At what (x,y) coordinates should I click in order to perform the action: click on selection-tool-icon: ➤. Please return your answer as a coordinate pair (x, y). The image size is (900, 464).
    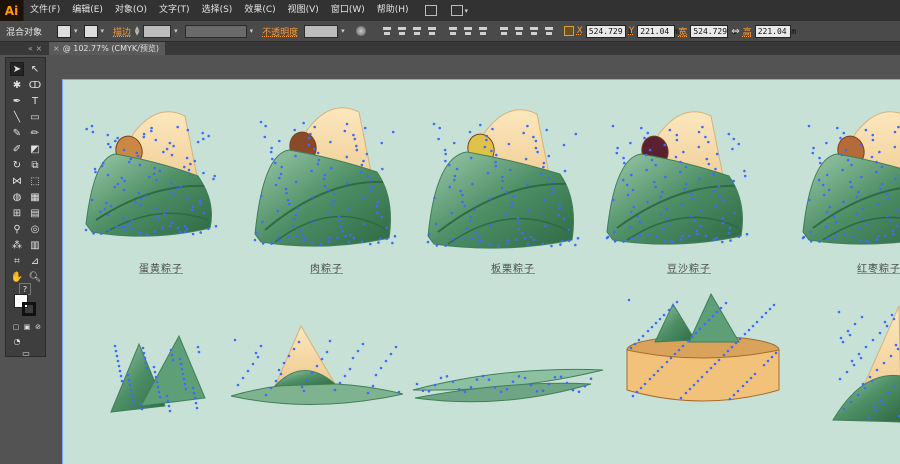
    Looking at the image, I should click on (17, 69).